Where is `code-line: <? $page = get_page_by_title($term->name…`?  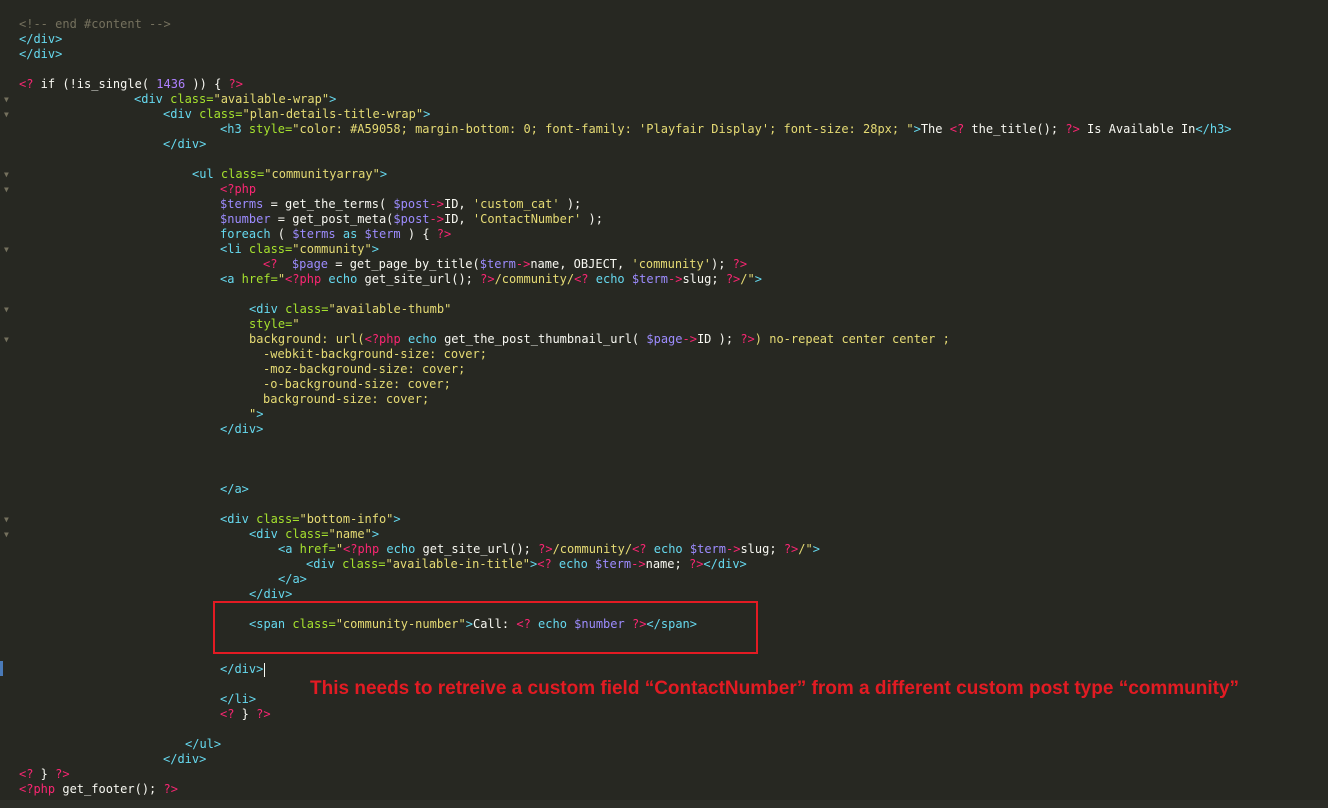
code-line: <? $page = get_page_by_title($term->name… is located at coordinates (505, 264).